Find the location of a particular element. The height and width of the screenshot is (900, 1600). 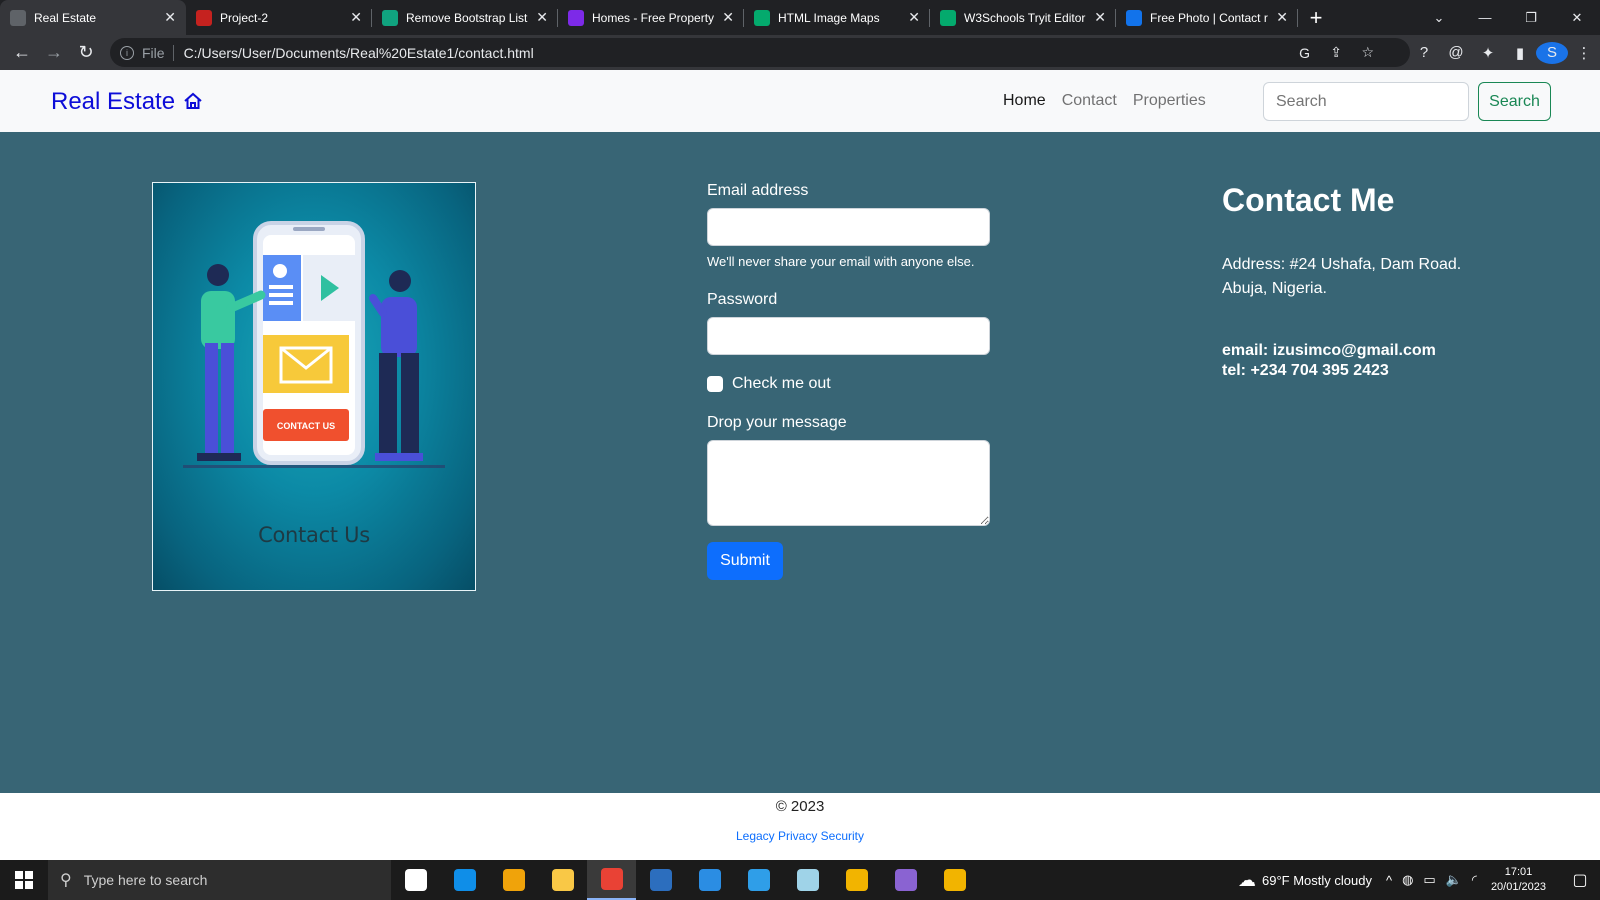

taskbar-search-placeholder: Type here to search is located at coordinates (145, 880).